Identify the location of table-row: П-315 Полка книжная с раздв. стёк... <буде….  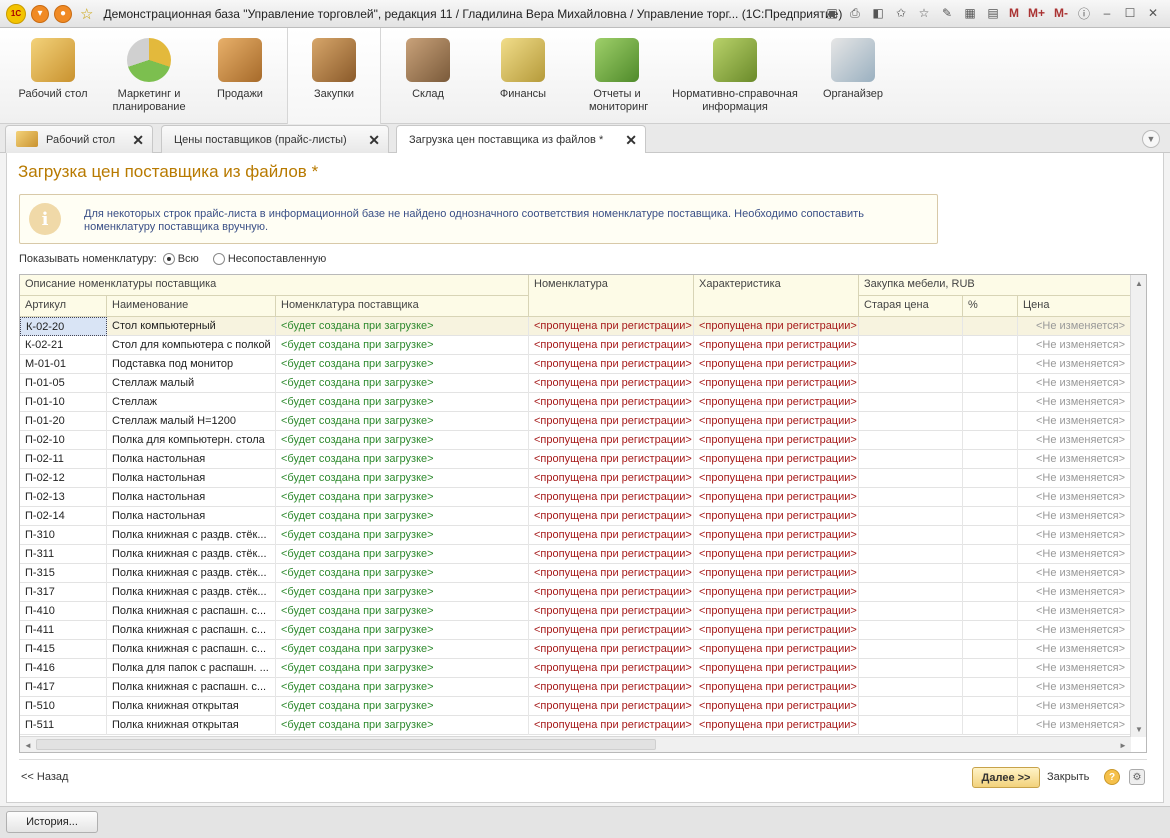
(575, 573).